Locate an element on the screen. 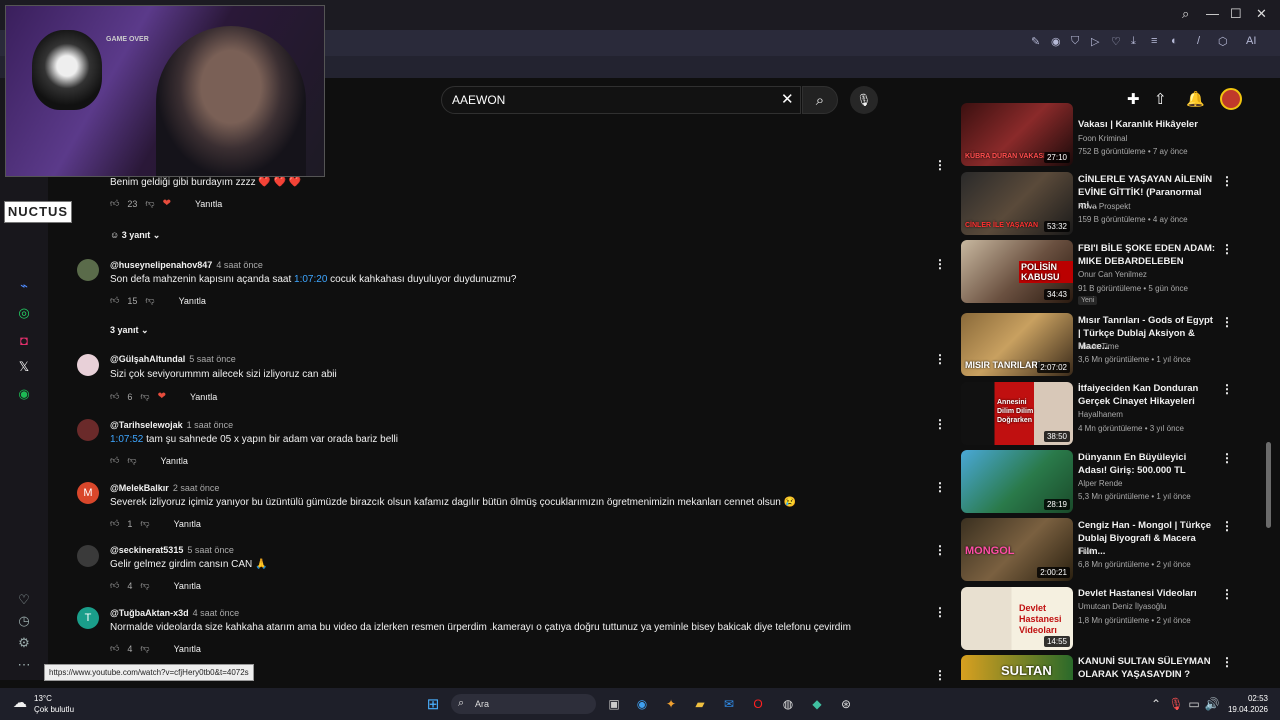  steam-icon: ⊛ is located at coordinates (846, 704).